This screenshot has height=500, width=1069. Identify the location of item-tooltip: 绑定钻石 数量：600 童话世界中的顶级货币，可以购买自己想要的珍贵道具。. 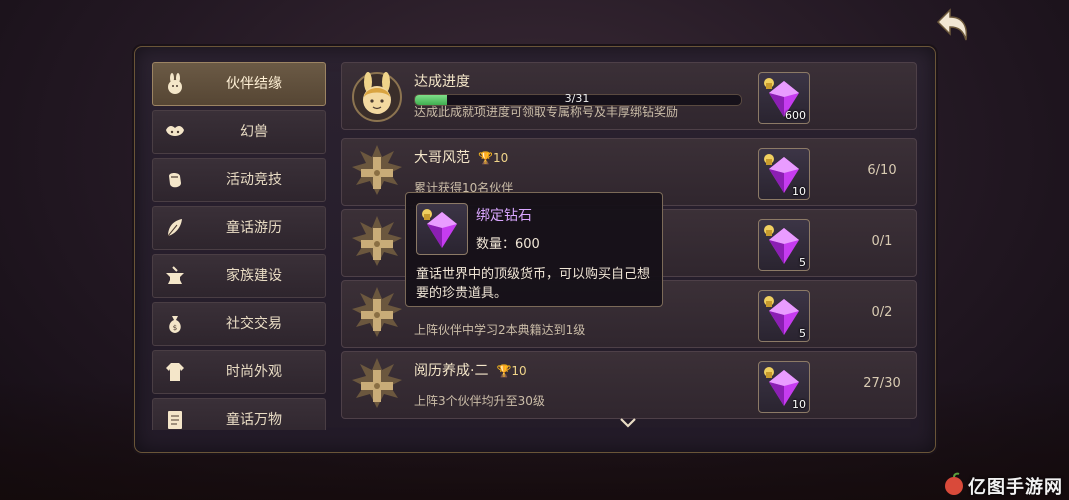
(534, 249).